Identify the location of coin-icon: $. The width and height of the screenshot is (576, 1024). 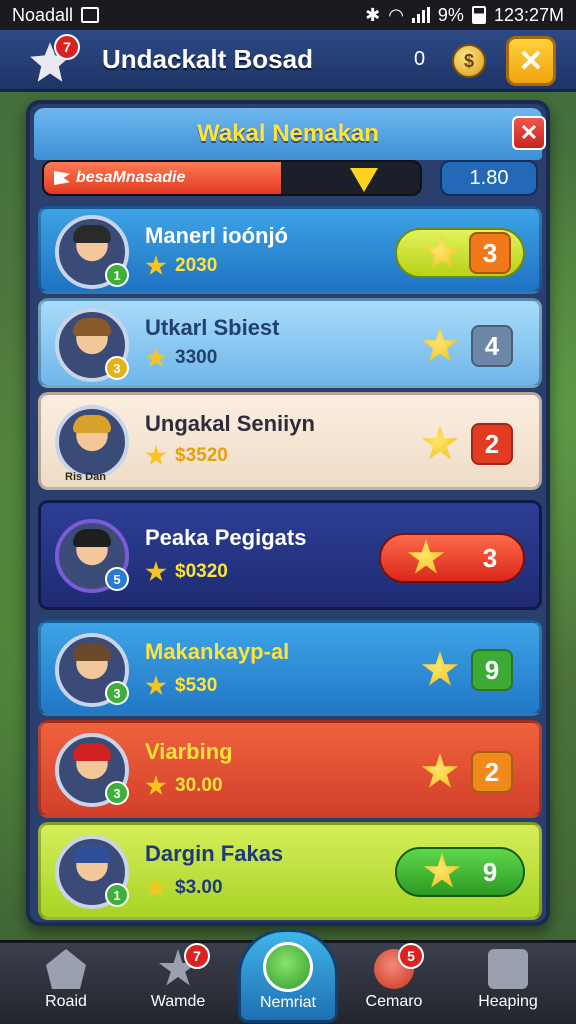
(469, 61).